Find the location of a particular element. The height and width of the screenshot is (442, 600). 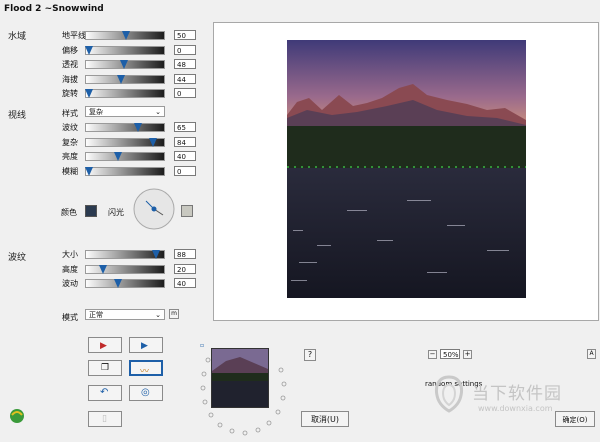

water-value-0: 50 is located at coordinates (185, 35).